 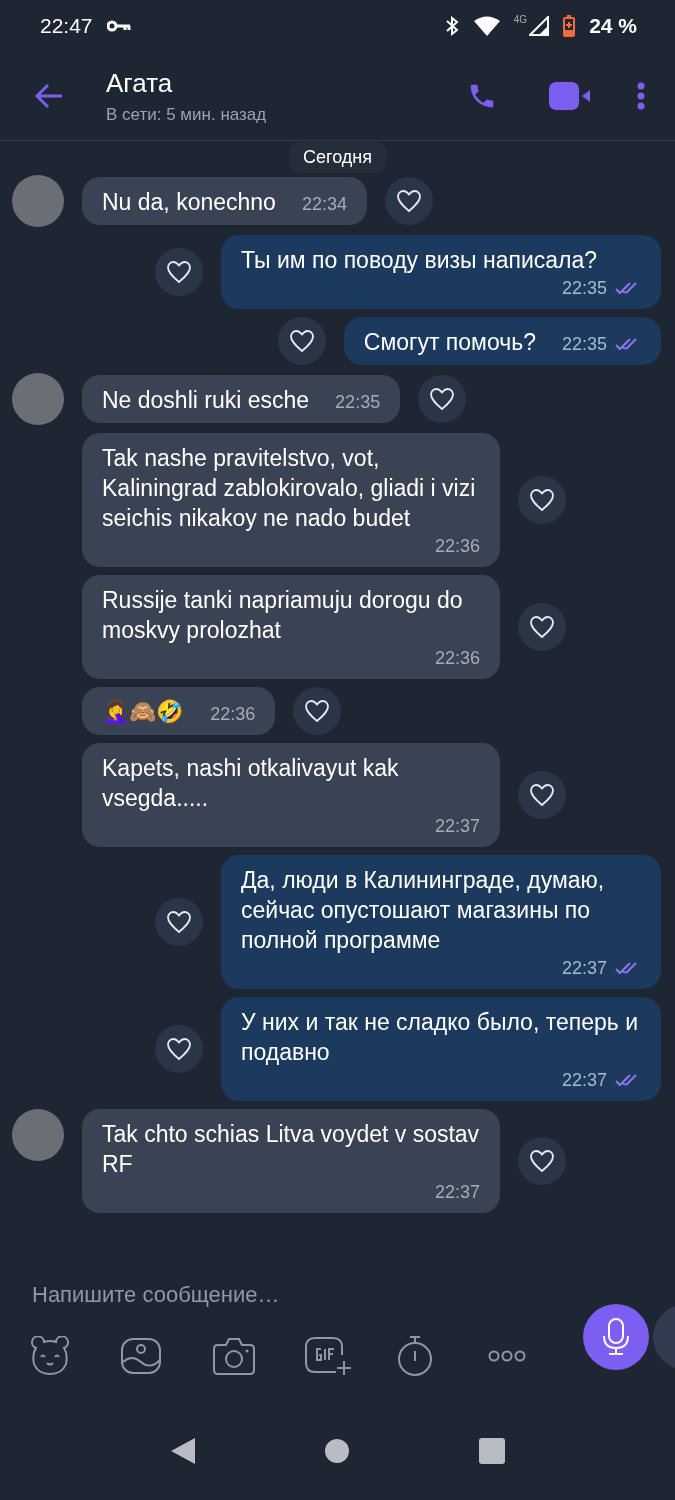 I want to click on square-icon, so click(x=491, y=1451).